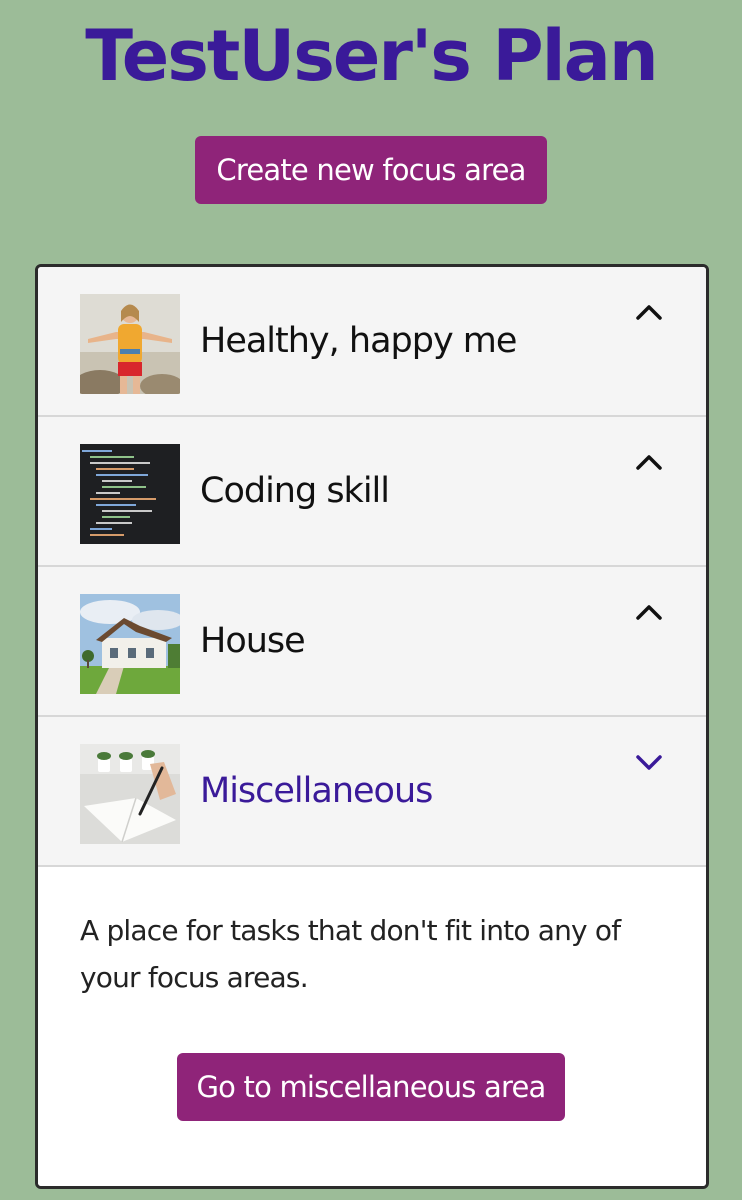 The width and height of the screenshot is (742, 1200). I want to click on go-to-miscellaneous-button: Go to miscellaneous area, so click(371, 1087).